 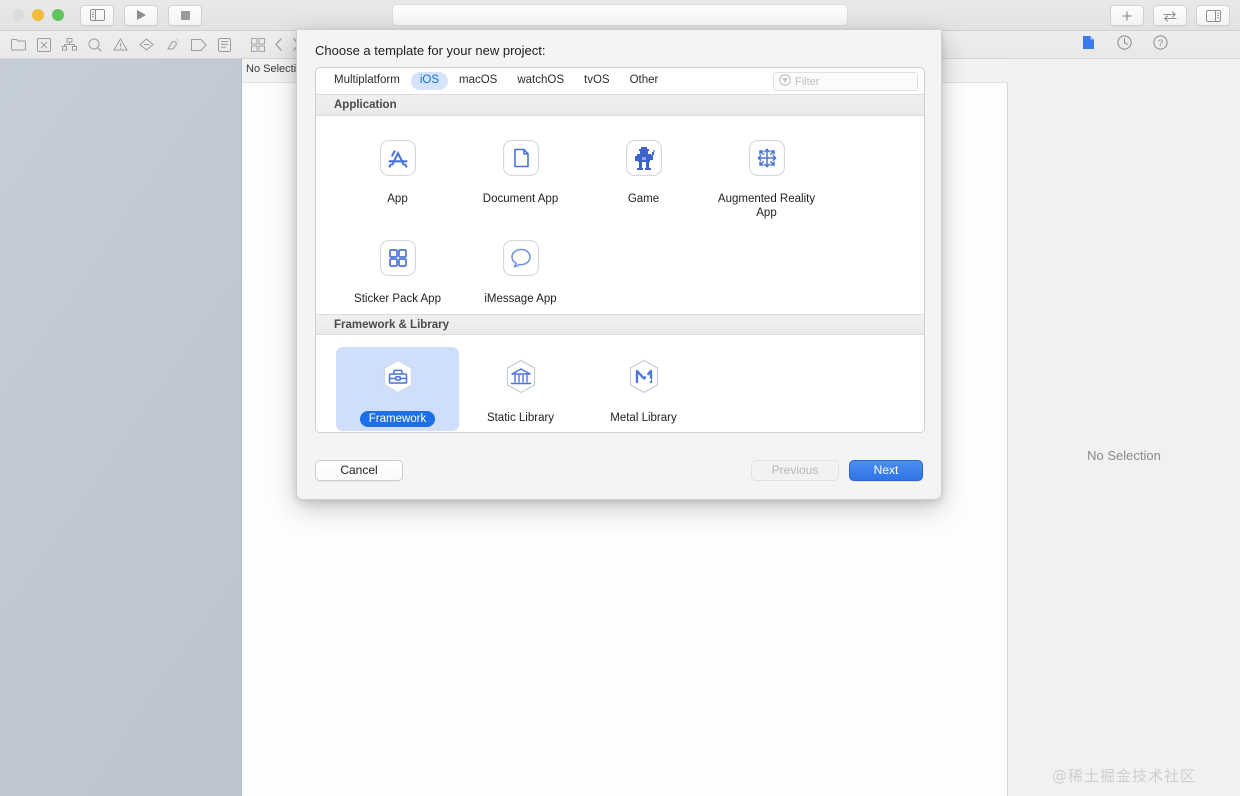 I want to click on stop-button, so click(x=185, y=15).